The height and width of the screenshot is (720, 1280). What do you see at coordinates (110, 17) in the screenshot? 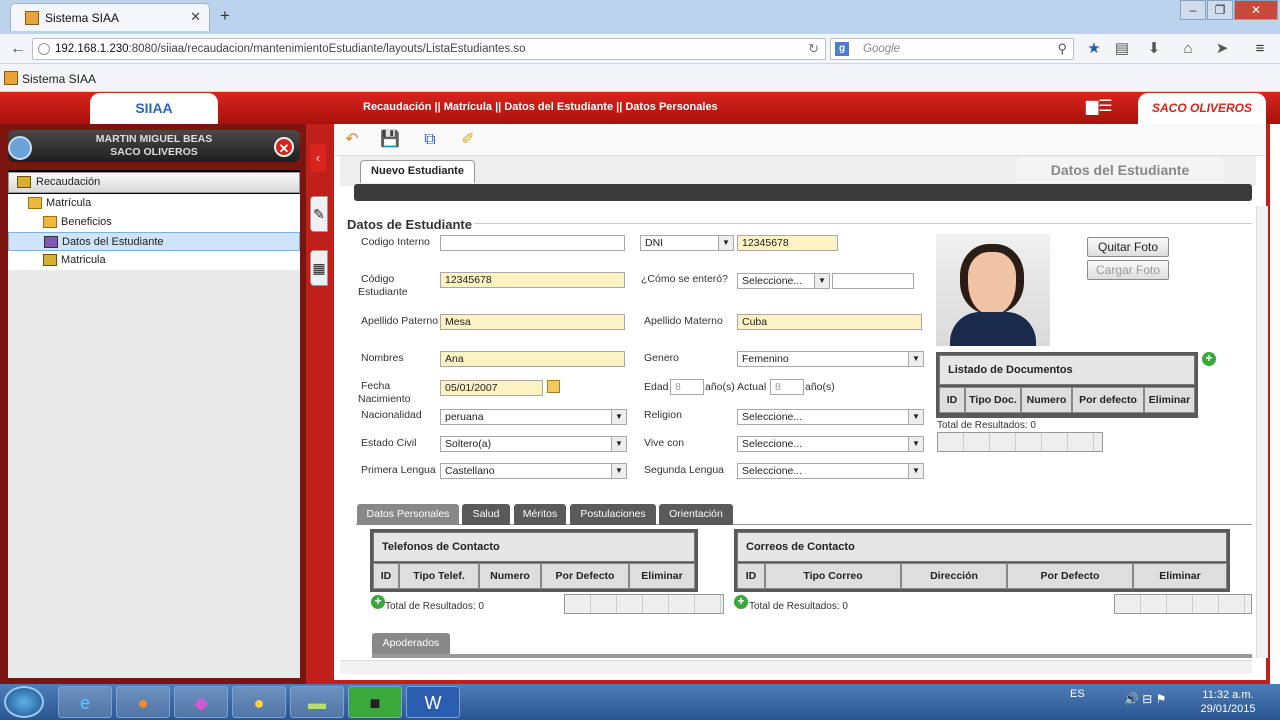
I see `browser-tab: Sistema SIAA ✕` at bounding box center [110, 17].